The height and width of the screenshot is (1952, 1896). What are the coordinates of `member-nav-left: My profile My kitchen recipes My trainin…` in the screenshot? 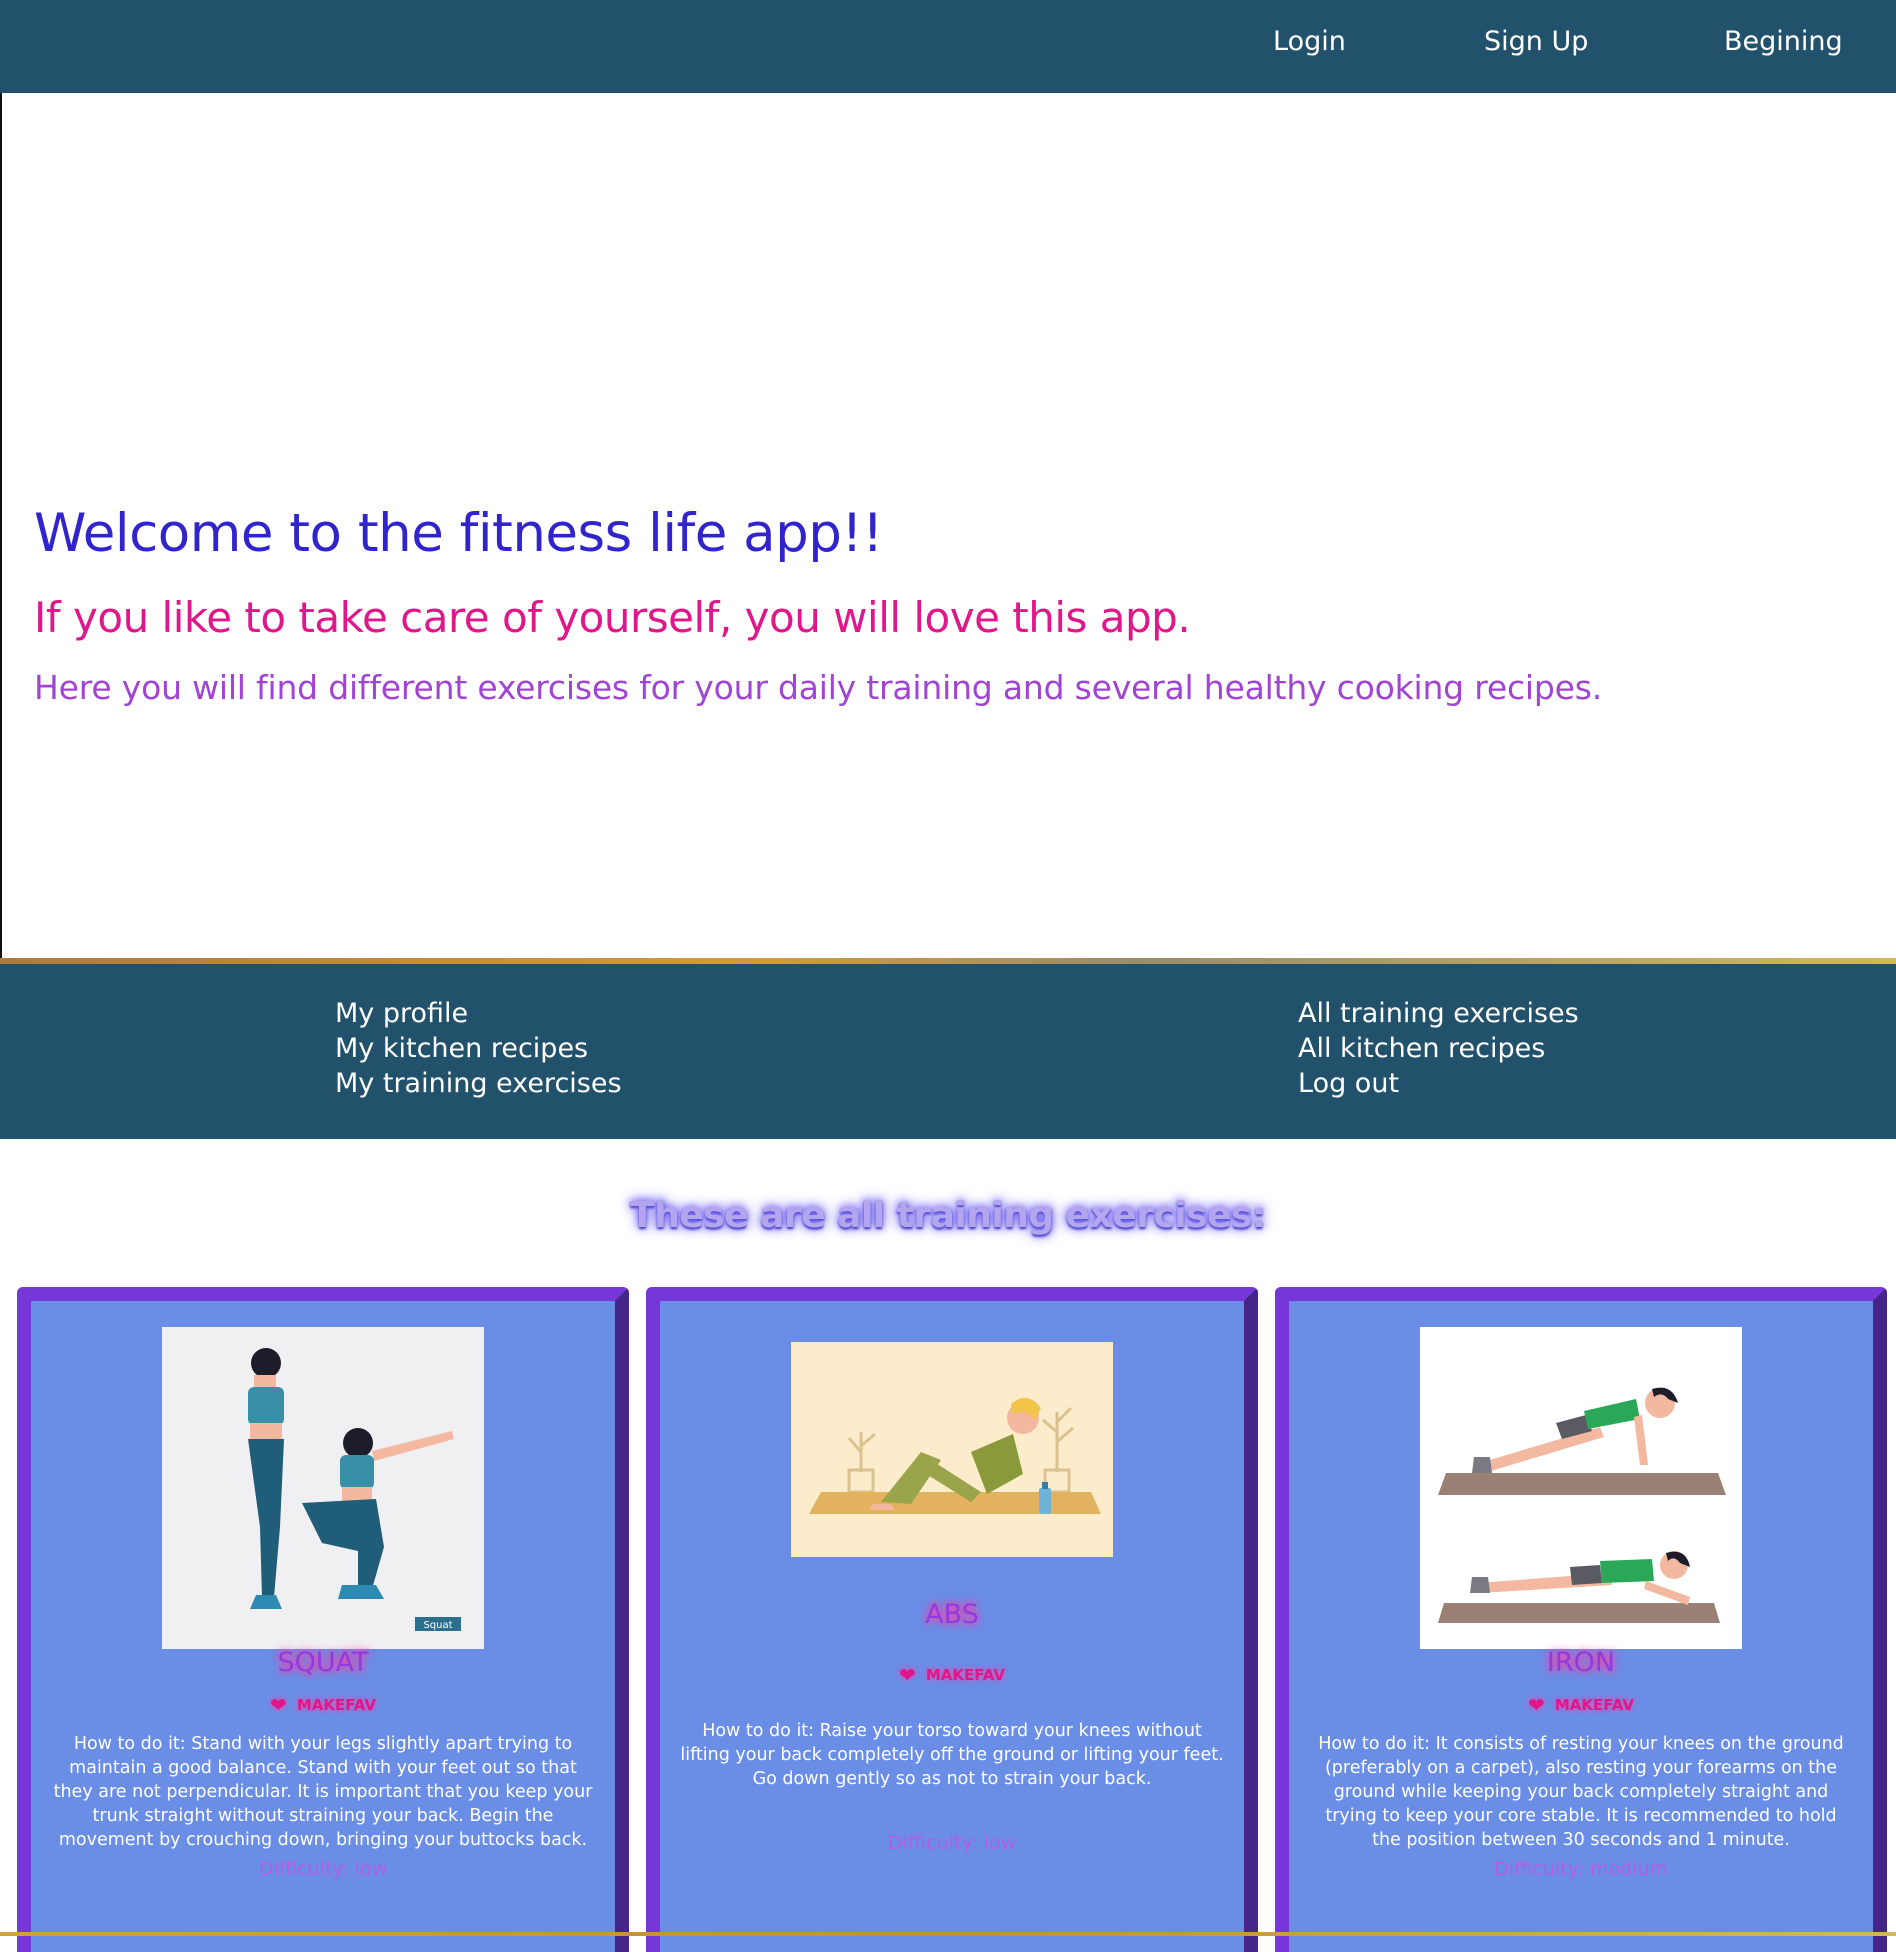 It's located at (478, 1048).